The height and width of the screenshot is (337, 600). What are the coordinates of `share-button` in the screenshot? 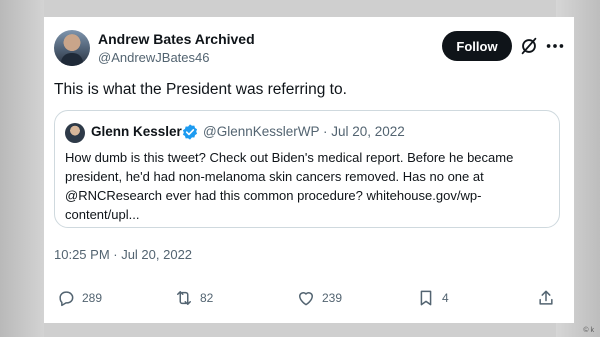 It's located at (546, 298).